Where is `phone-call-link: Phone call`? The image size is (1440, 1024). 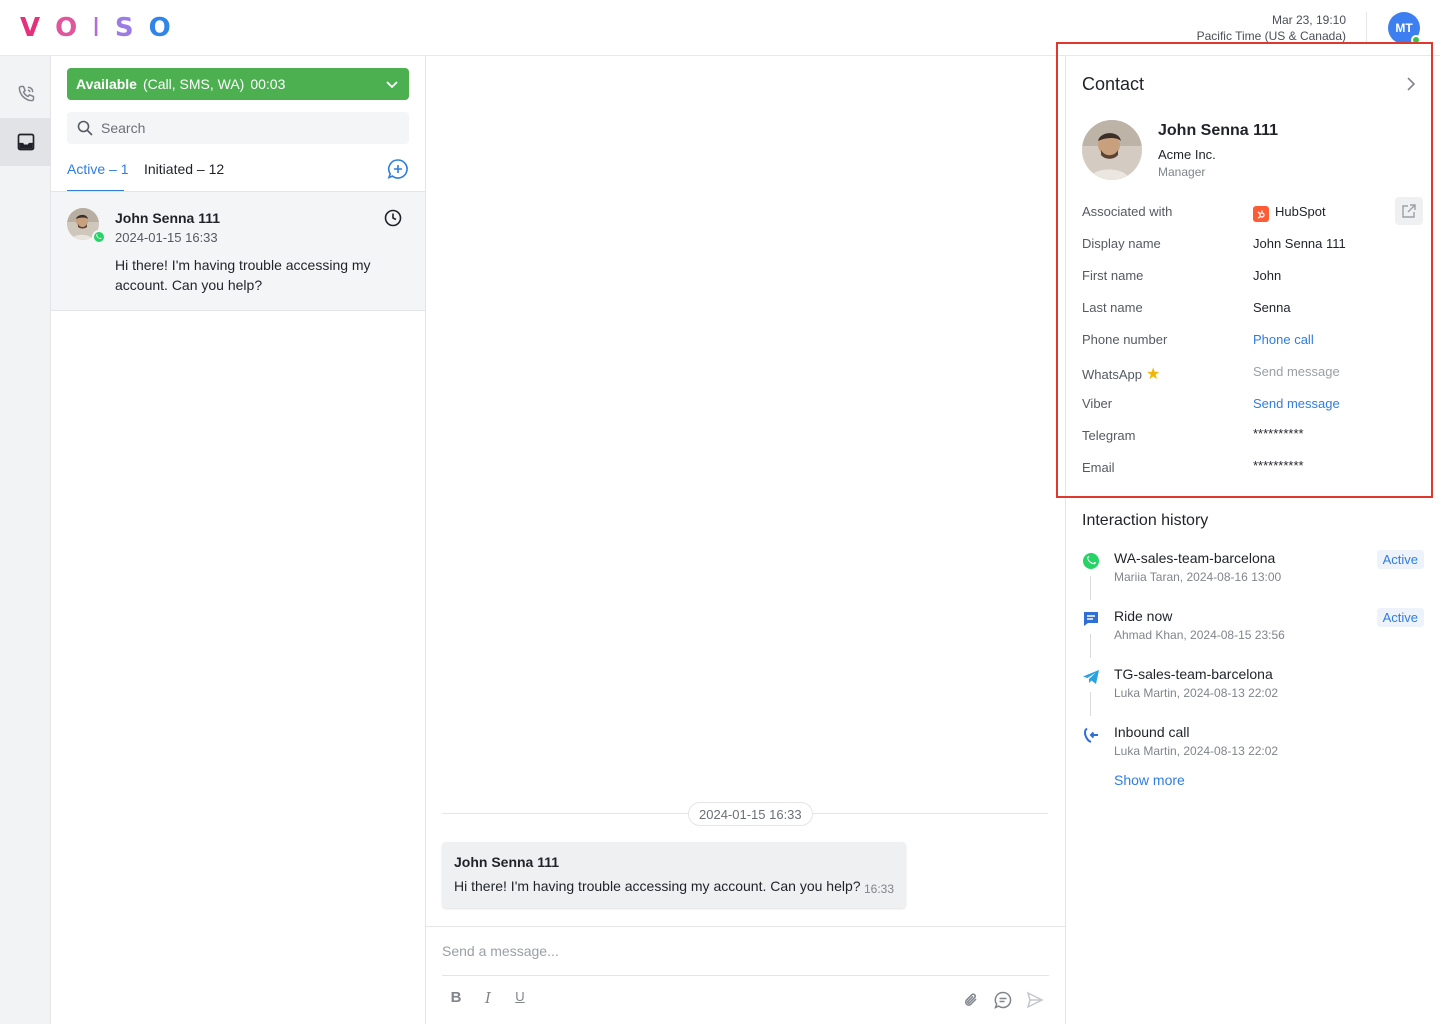
phone-call-link: Phone call is located at coordinates (1283, 339).